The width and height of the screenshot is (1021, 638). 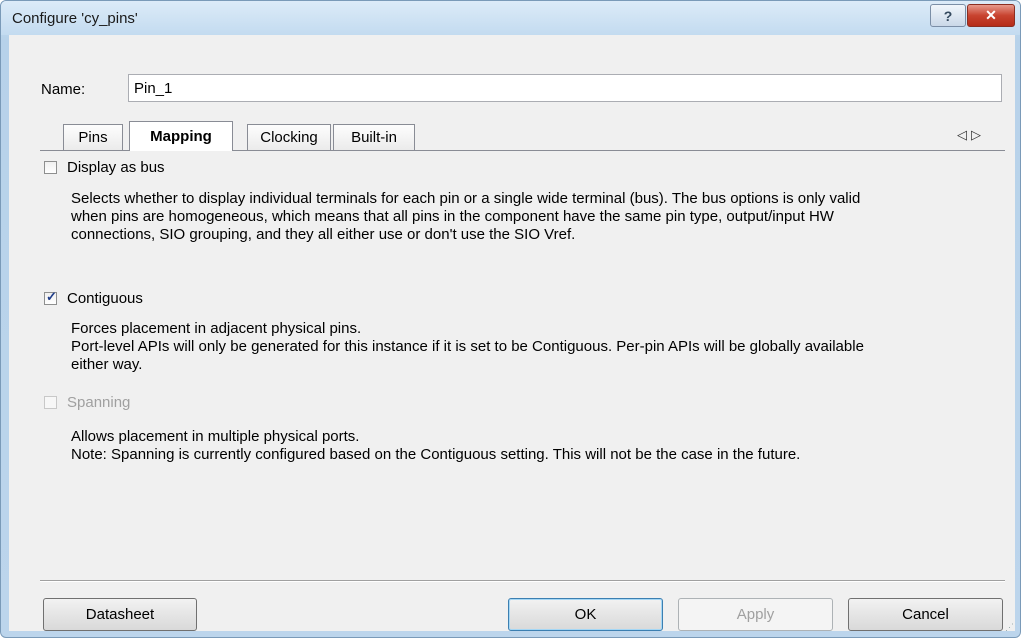 I want to click on title-bar: Configure 'cy_pins' ? ✕, so click(x=510, y=18).